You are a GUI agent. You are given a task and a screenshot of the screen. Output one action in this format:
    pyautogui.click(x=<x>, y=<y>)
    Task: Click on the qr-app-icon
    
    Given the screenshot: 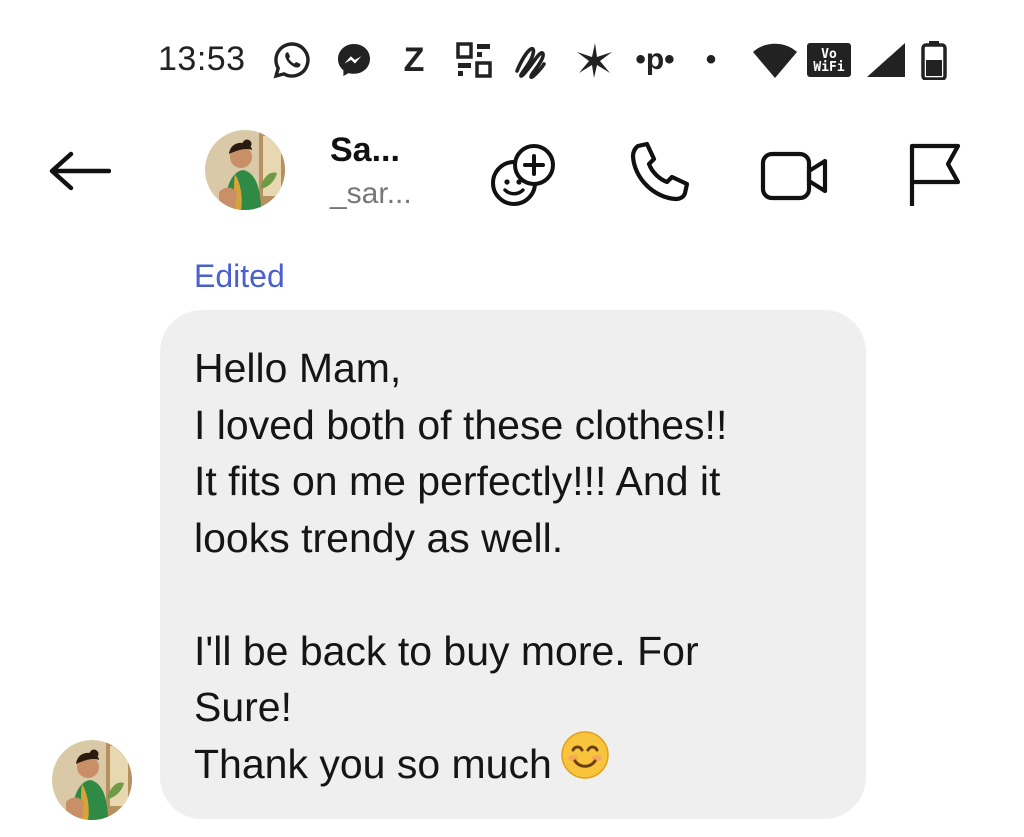 What is the action you would take?
    pyautogui.click(x=474, y=60)
    